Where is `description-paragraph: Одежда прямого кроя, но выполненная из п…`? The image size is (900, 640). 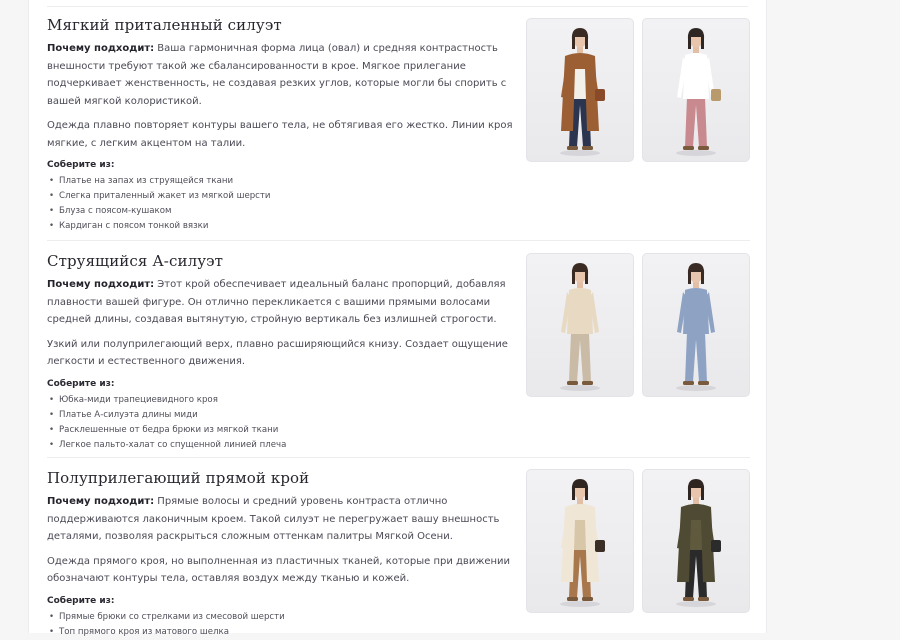
description-paragraph: Одежда прямого кроя, но выполненная из п… is located at coordinates (279, 570).